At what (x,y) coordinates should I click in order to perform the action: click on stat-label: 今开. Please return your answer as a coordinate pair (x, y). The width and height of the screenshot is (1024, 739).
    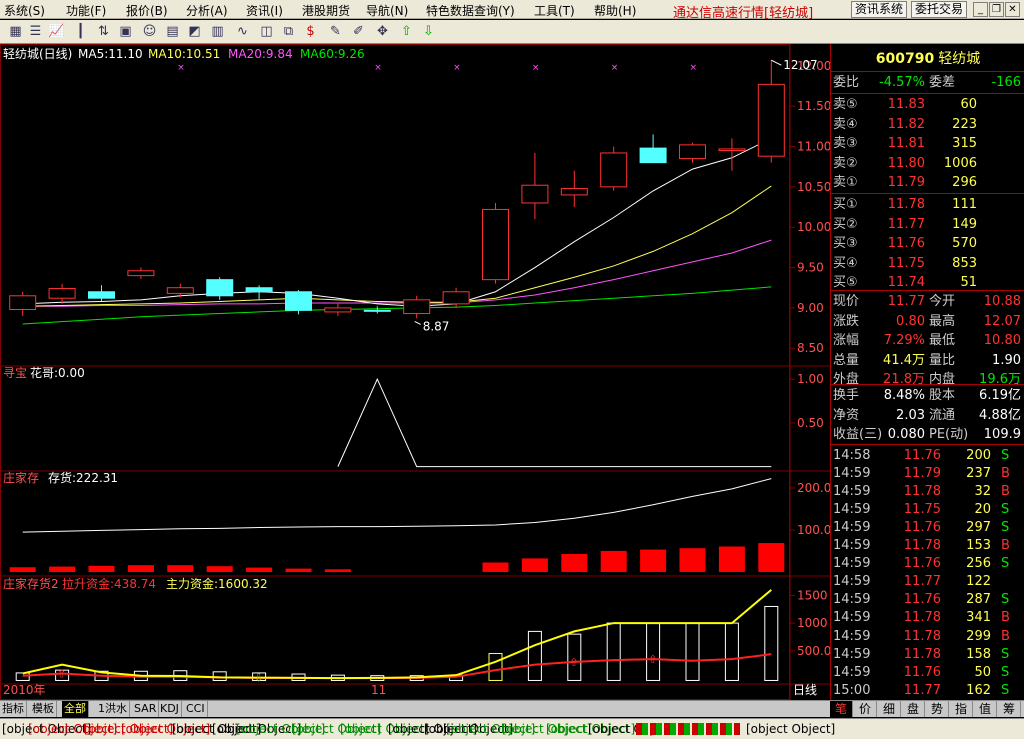
    Looking at the image, I should click on (942, 301).